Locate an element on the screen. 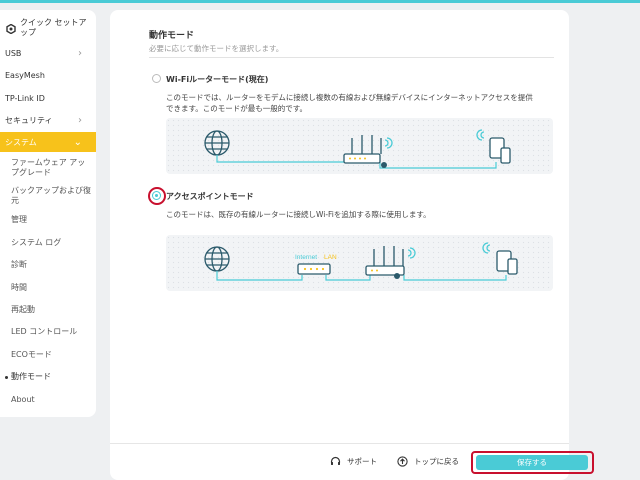 This screenshot has height=480, width=640. sidebar-subitem-admin: 管理 is located at coordinates (51, 220).